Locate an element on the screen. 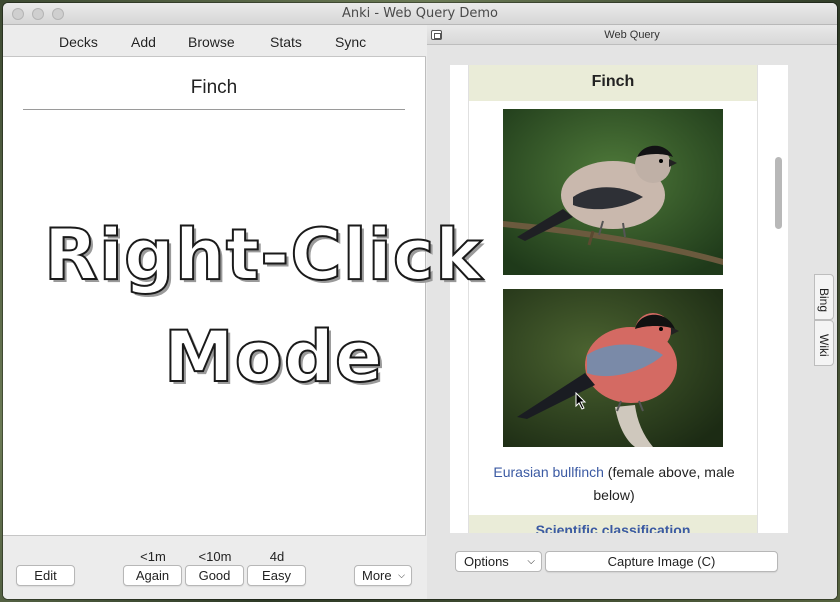 This screenshot has height=602, width=840. easy-interval: 4d is located at coordinates (277, 556).